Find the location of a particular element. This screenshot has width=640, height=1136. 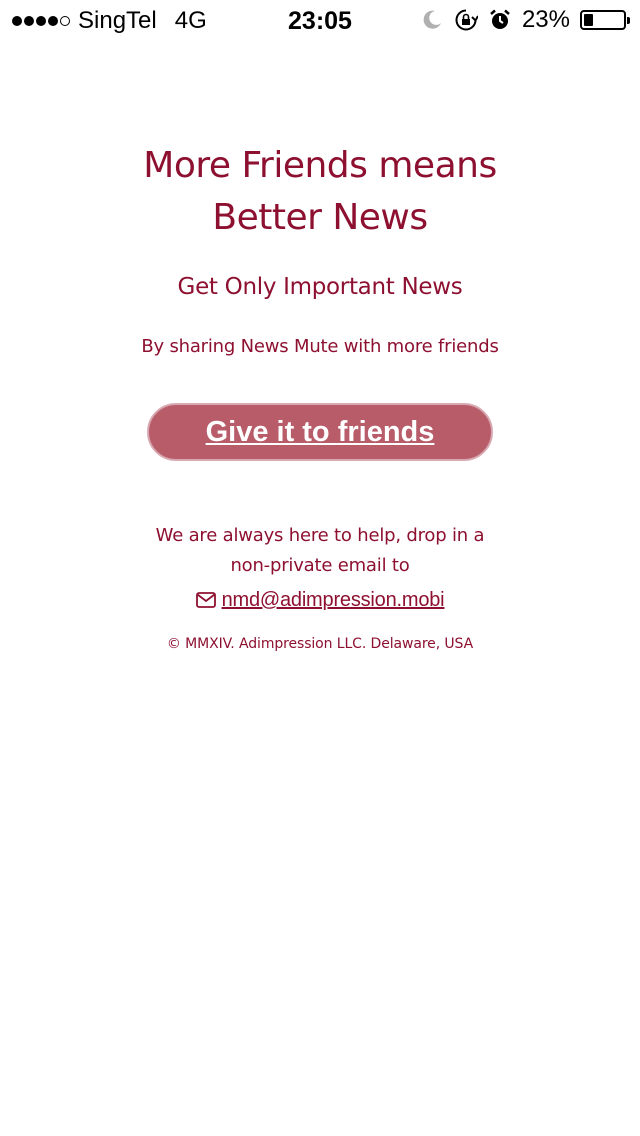

email-link: nmd@adimpression.mobi is located at coordinates (320, 600).